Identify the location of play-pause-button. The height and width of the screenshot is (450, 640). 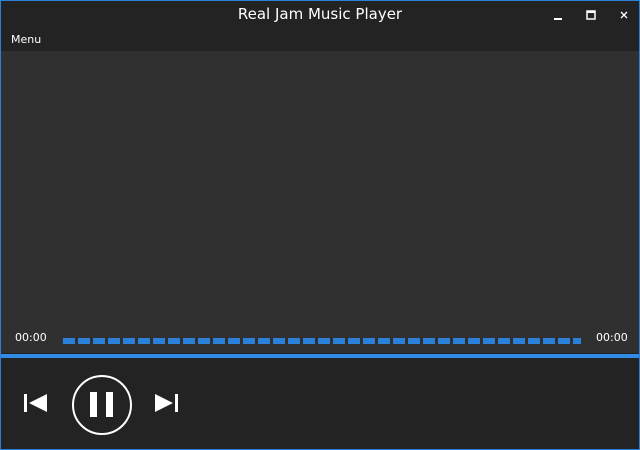
(102, 405).